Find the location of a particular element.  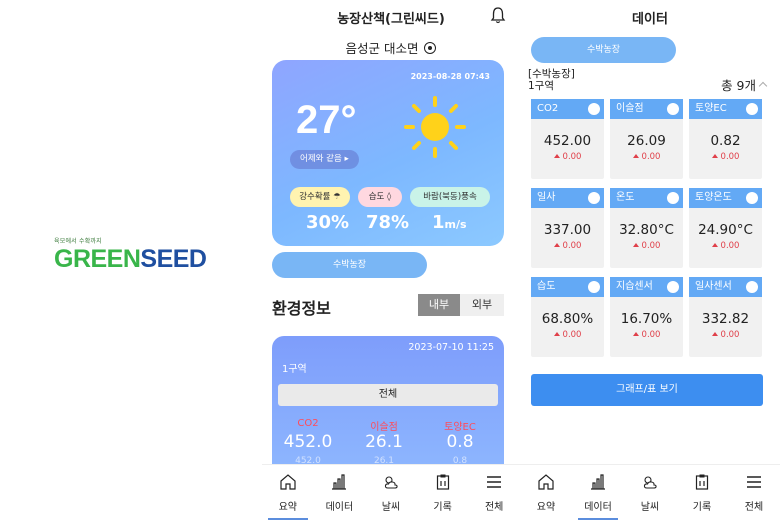

zone-label-dewpoint: 이슬점 is located at coordinates (384, 427).